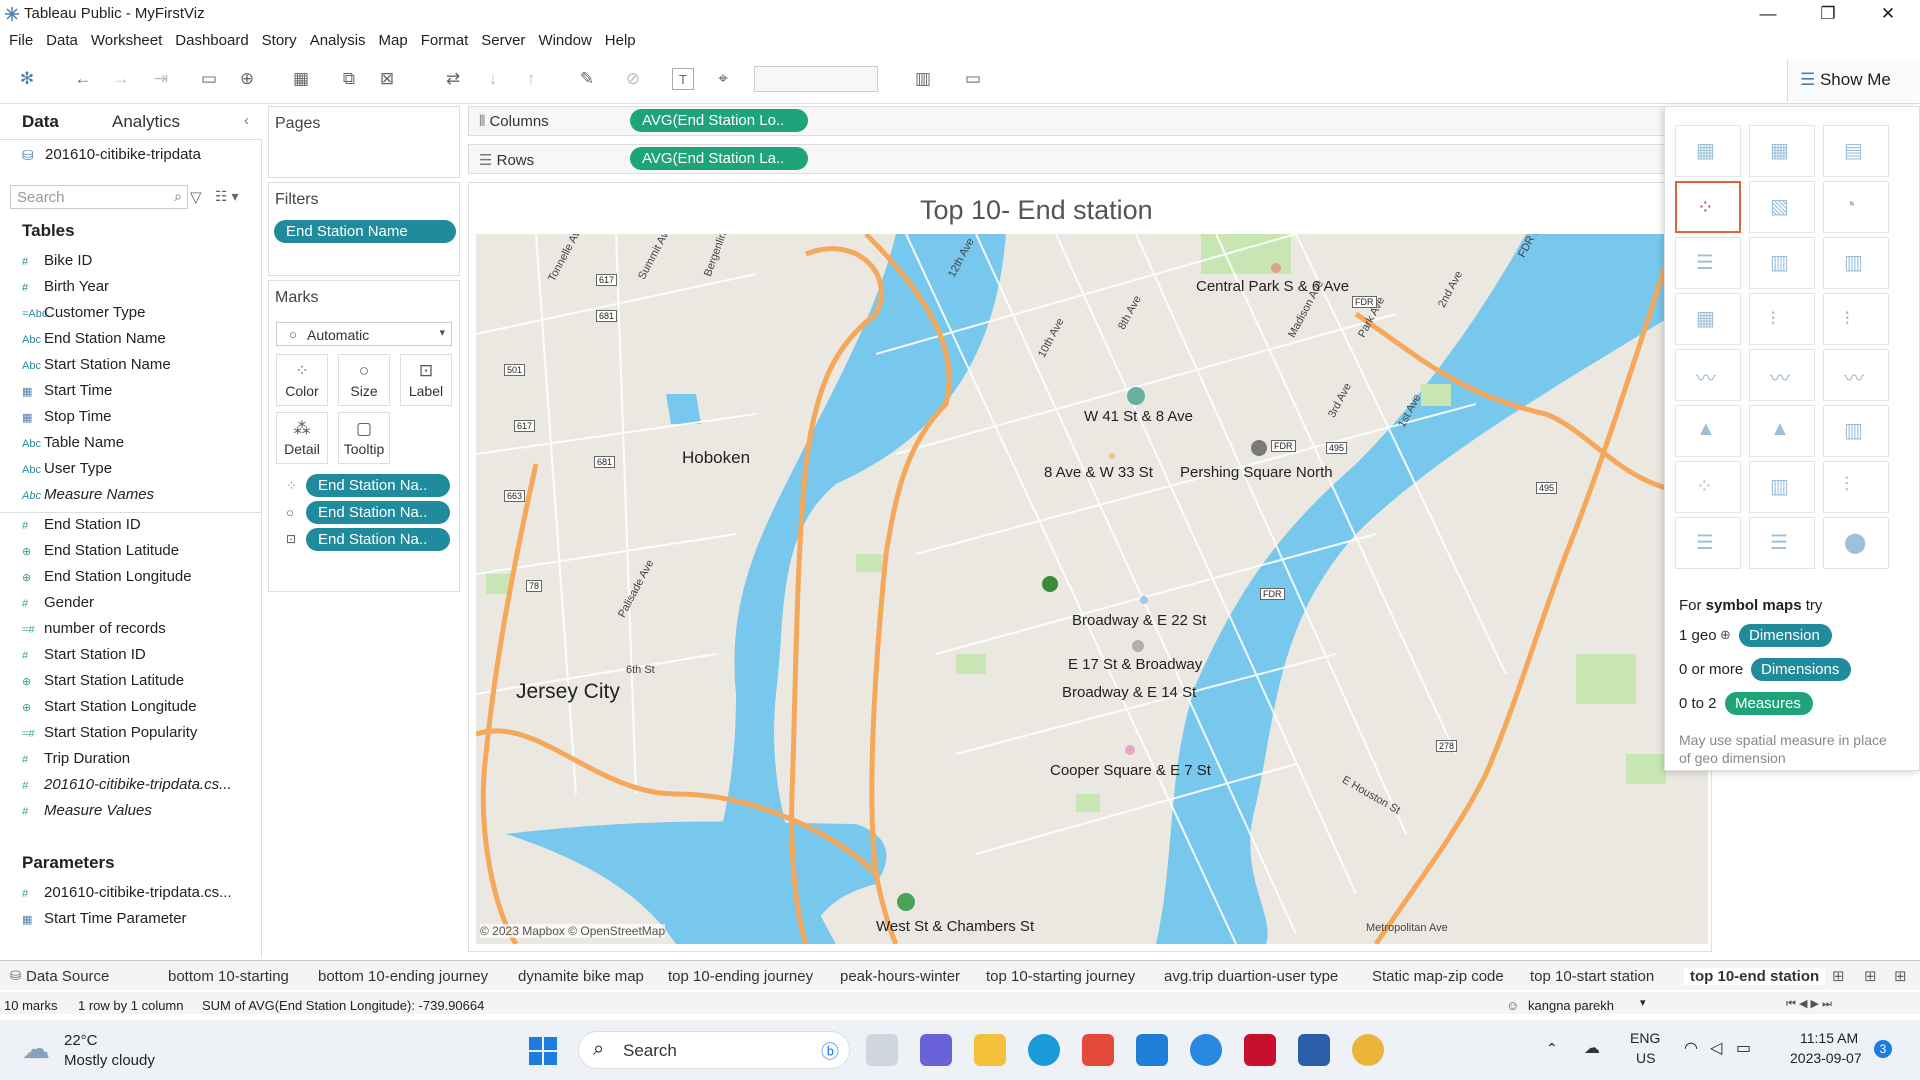  Describe the element at coordinates (83, 312) in the screenshot. I see `dimension-field: =AbcCustomer Type` at that location.